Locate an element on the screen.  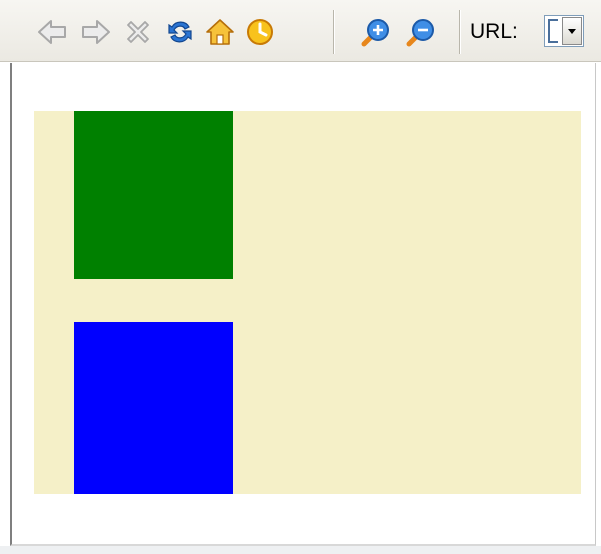
zoom-in-button is located at coordinates (376, 32).